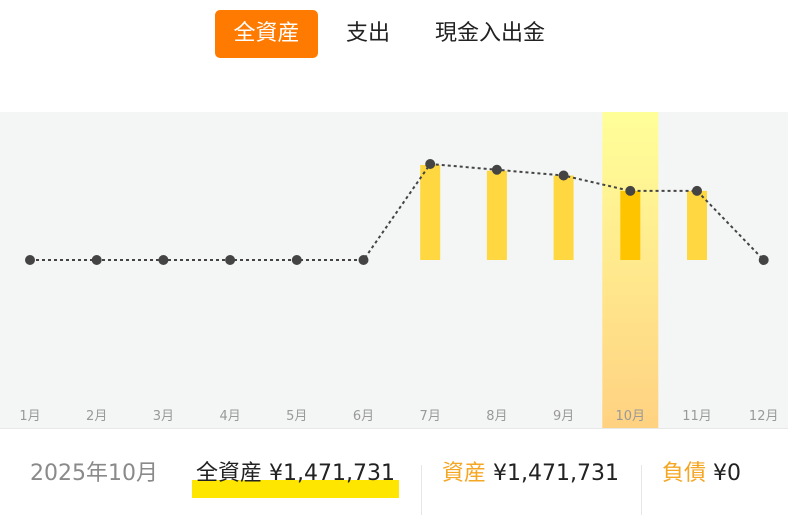 Image resolution: width=788 pixels, height=518 pixels. What do you see at coordinates (556, 473) in the screenshot?
I see `assets-value: ¥1,471,731` at bounding box center [556, 473].